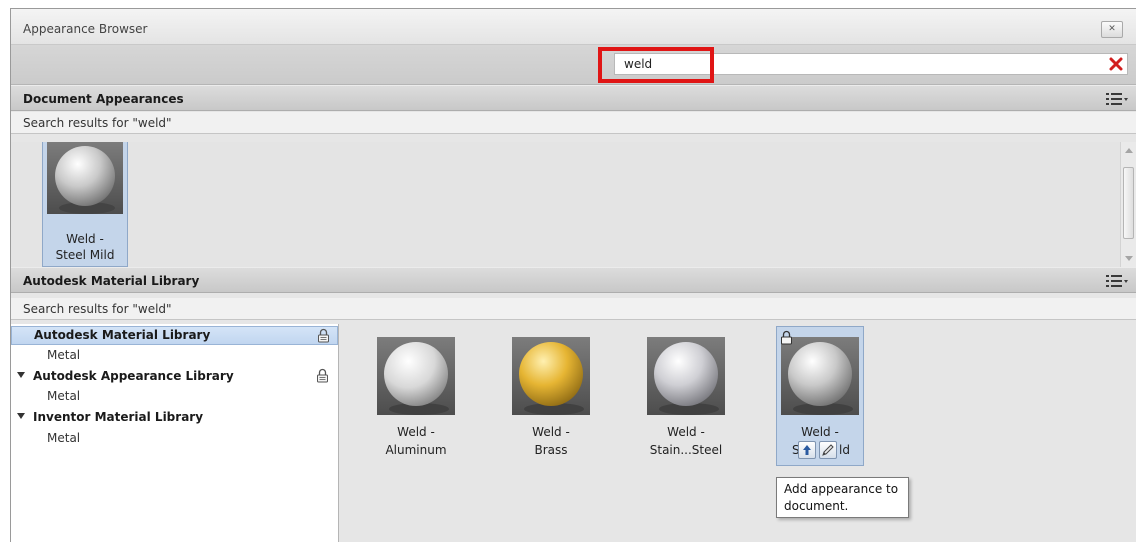  Describe the element at coordinates (573, 280) in the screenshot. I see `material-library-header: Autodesk Material Library` at that location.